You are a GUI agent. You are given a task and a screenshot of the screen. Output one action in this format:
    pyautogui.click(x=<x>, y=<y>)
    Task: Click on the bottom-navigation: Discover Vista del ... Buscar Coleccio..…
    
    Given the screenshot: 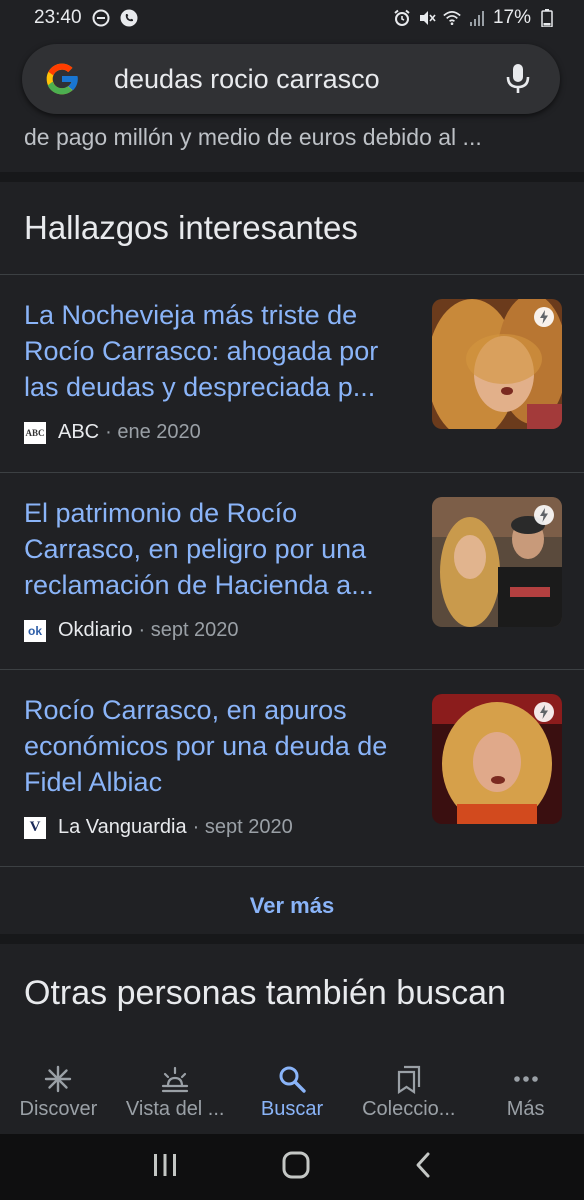 What is the action you would take?
    pyautogui.click(x=292, y=1095)
    